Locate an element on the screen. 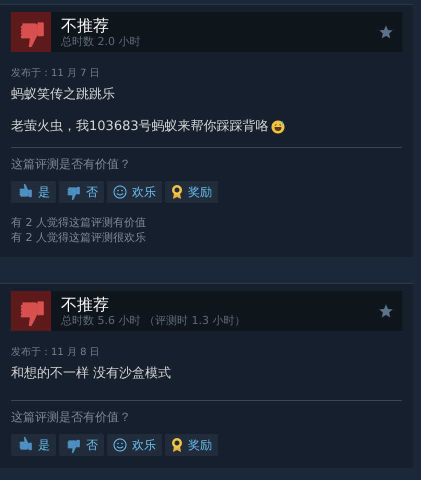 The height and width of the screenshot is (480, 421). review-text: 蚂蚁笑传之跳跳乐 is located at coordinates (63, 95).